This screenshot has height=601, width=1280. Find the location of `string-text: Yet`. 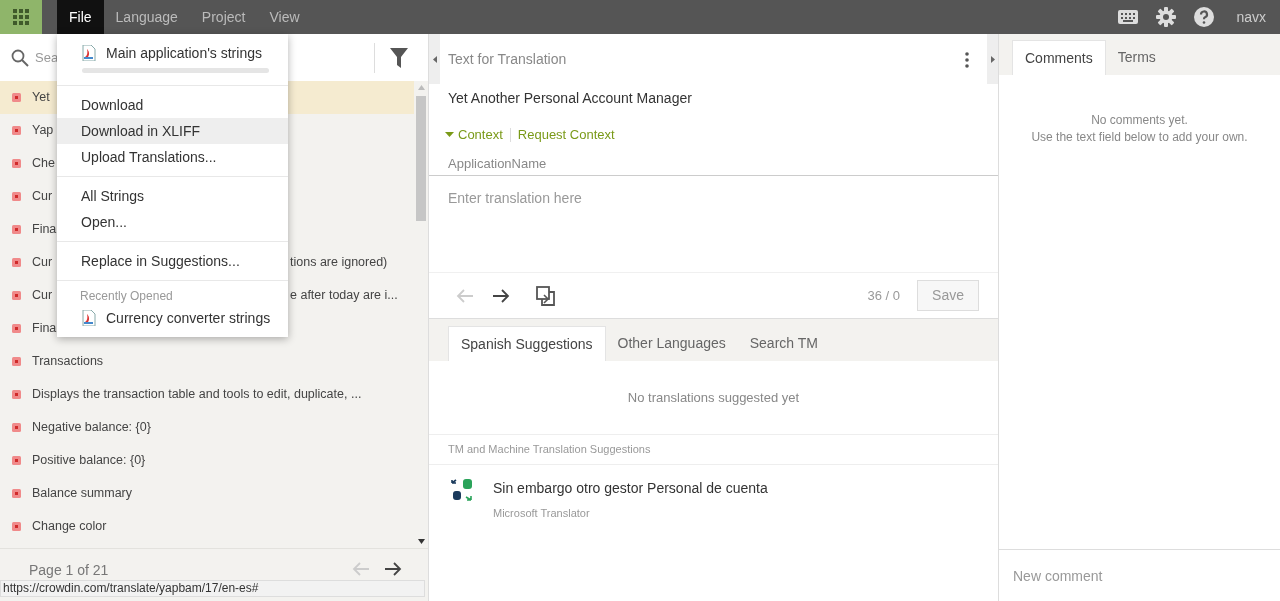

string-text: Yet is located at coordinates (41, 98).